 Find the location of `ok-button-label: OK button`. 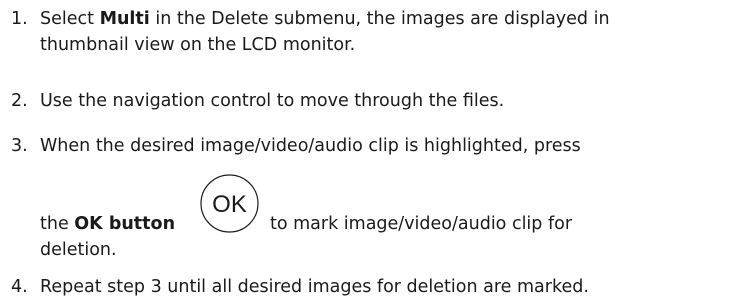

ok-button-label: OK button is located at coordinates (125, 224).